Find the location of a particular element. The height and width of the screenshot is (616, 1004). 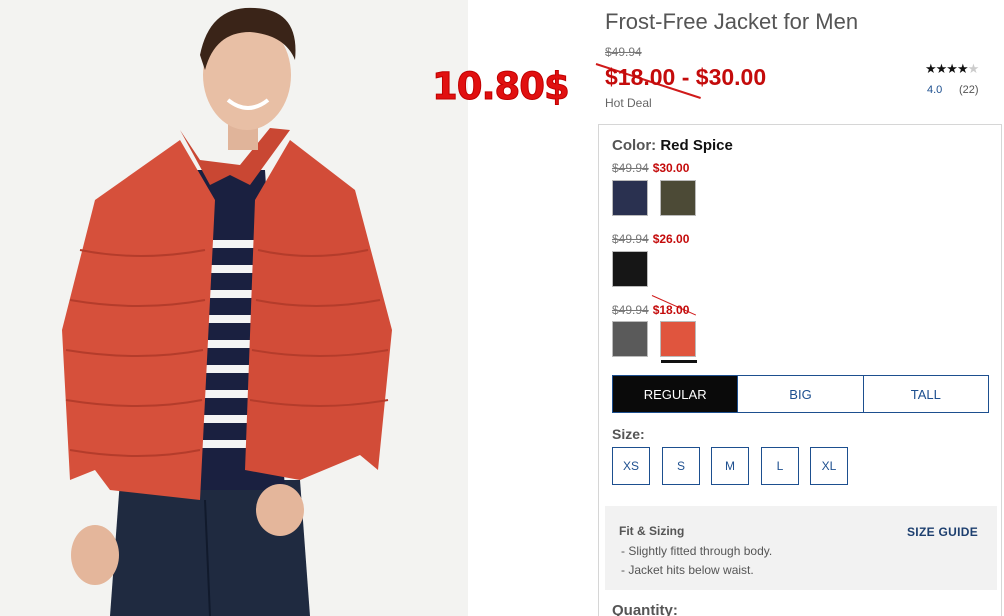

product-title: Frost-Free Jacket for Men is located at coordinates (732, 21).